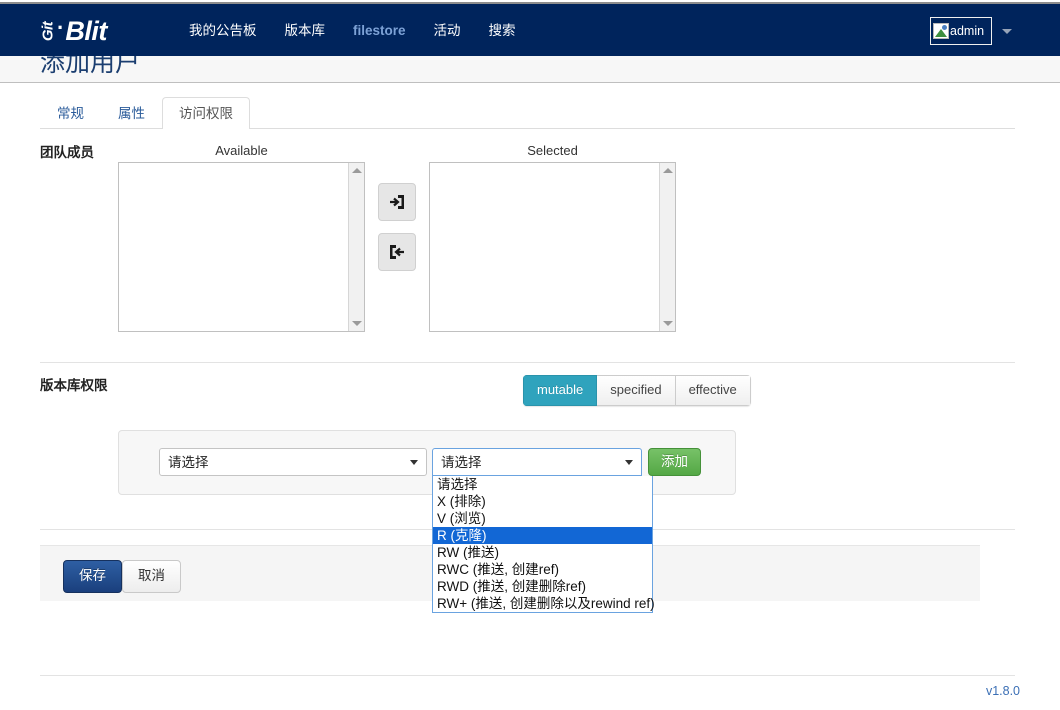  I want to click on repository-select: 请选择, so click(293, 462).